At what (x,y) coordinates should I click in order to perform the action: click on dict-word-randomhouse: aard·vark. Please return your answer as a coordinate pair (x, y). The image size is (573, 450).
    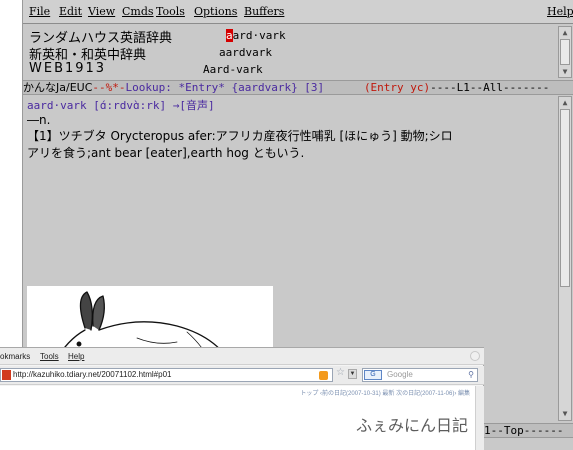
    Looking at the image, I should click on (256, 35).